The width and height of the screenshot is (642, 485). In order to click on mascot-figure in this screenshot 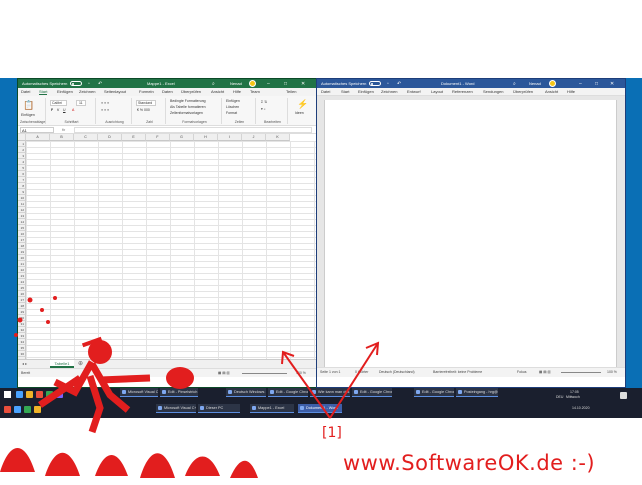, I will do `click(104, 365)`.